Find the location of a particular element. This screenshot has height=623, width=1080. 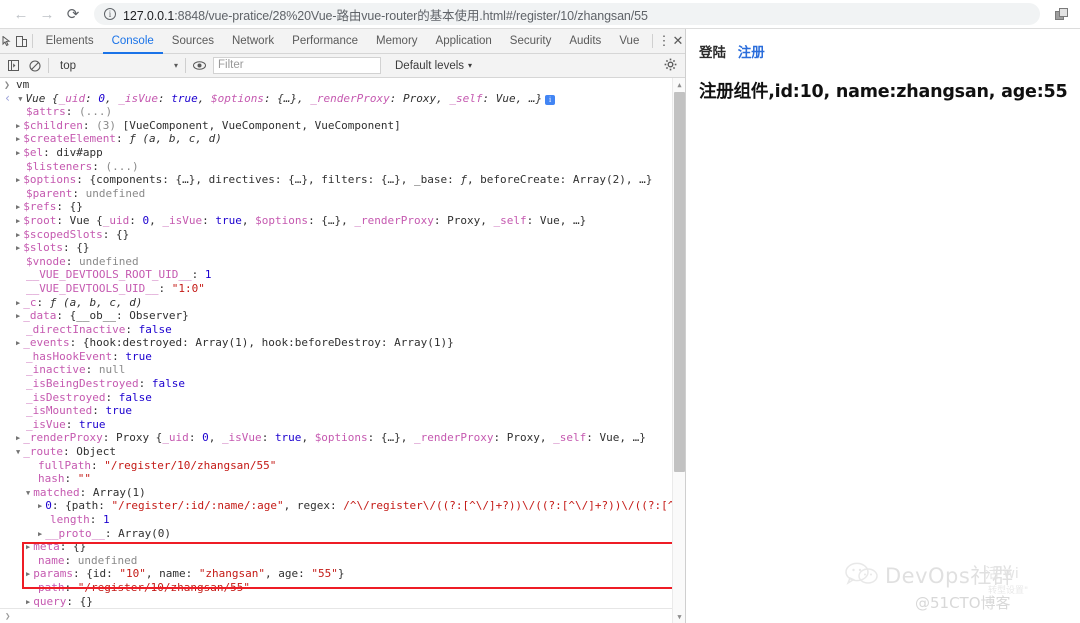

tab-sources: Sources is located at coordinates (193, 41).